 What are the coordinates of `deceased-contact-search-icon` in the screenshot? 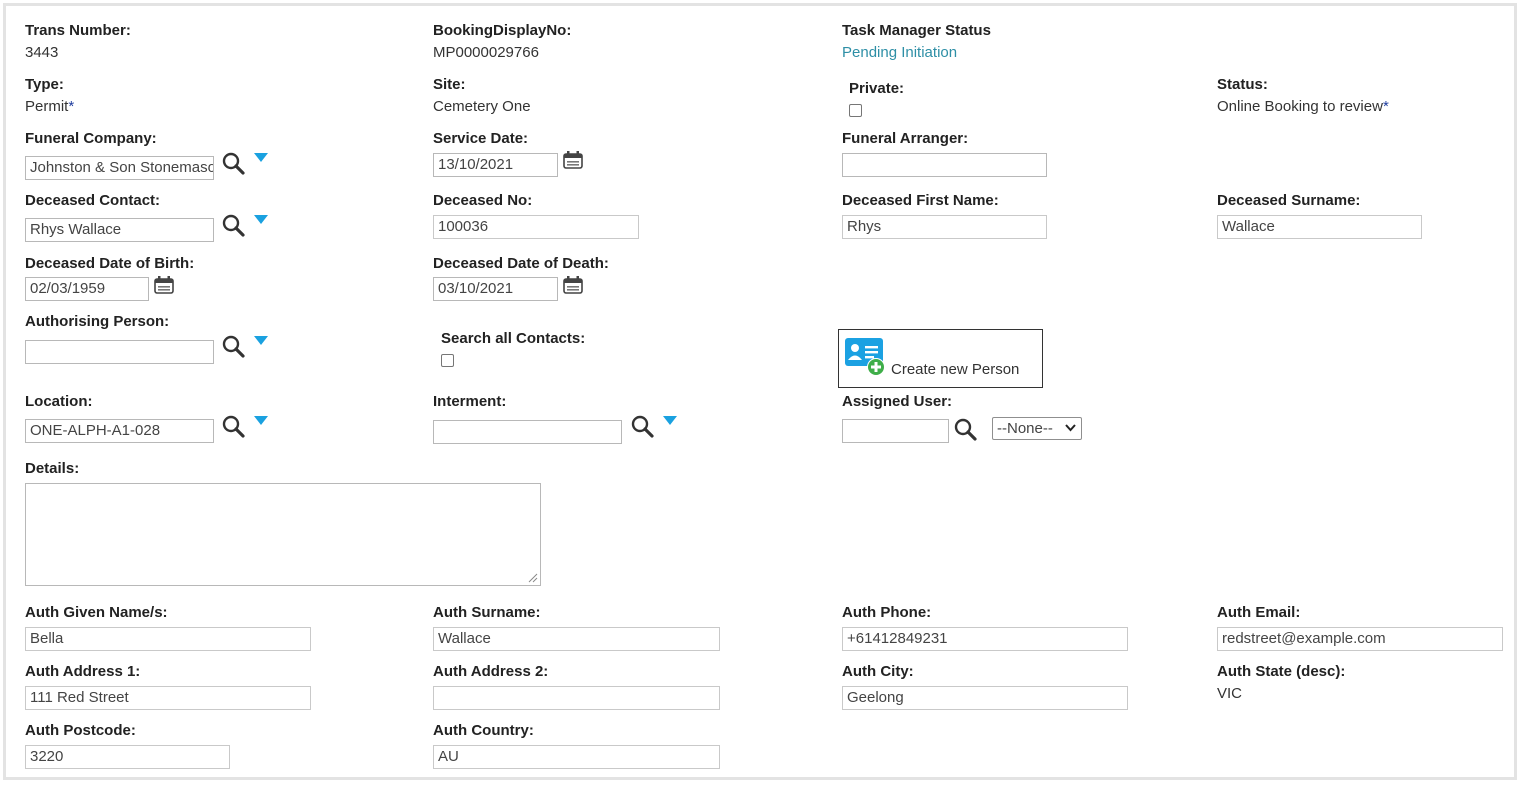 It's located at (234, 226).